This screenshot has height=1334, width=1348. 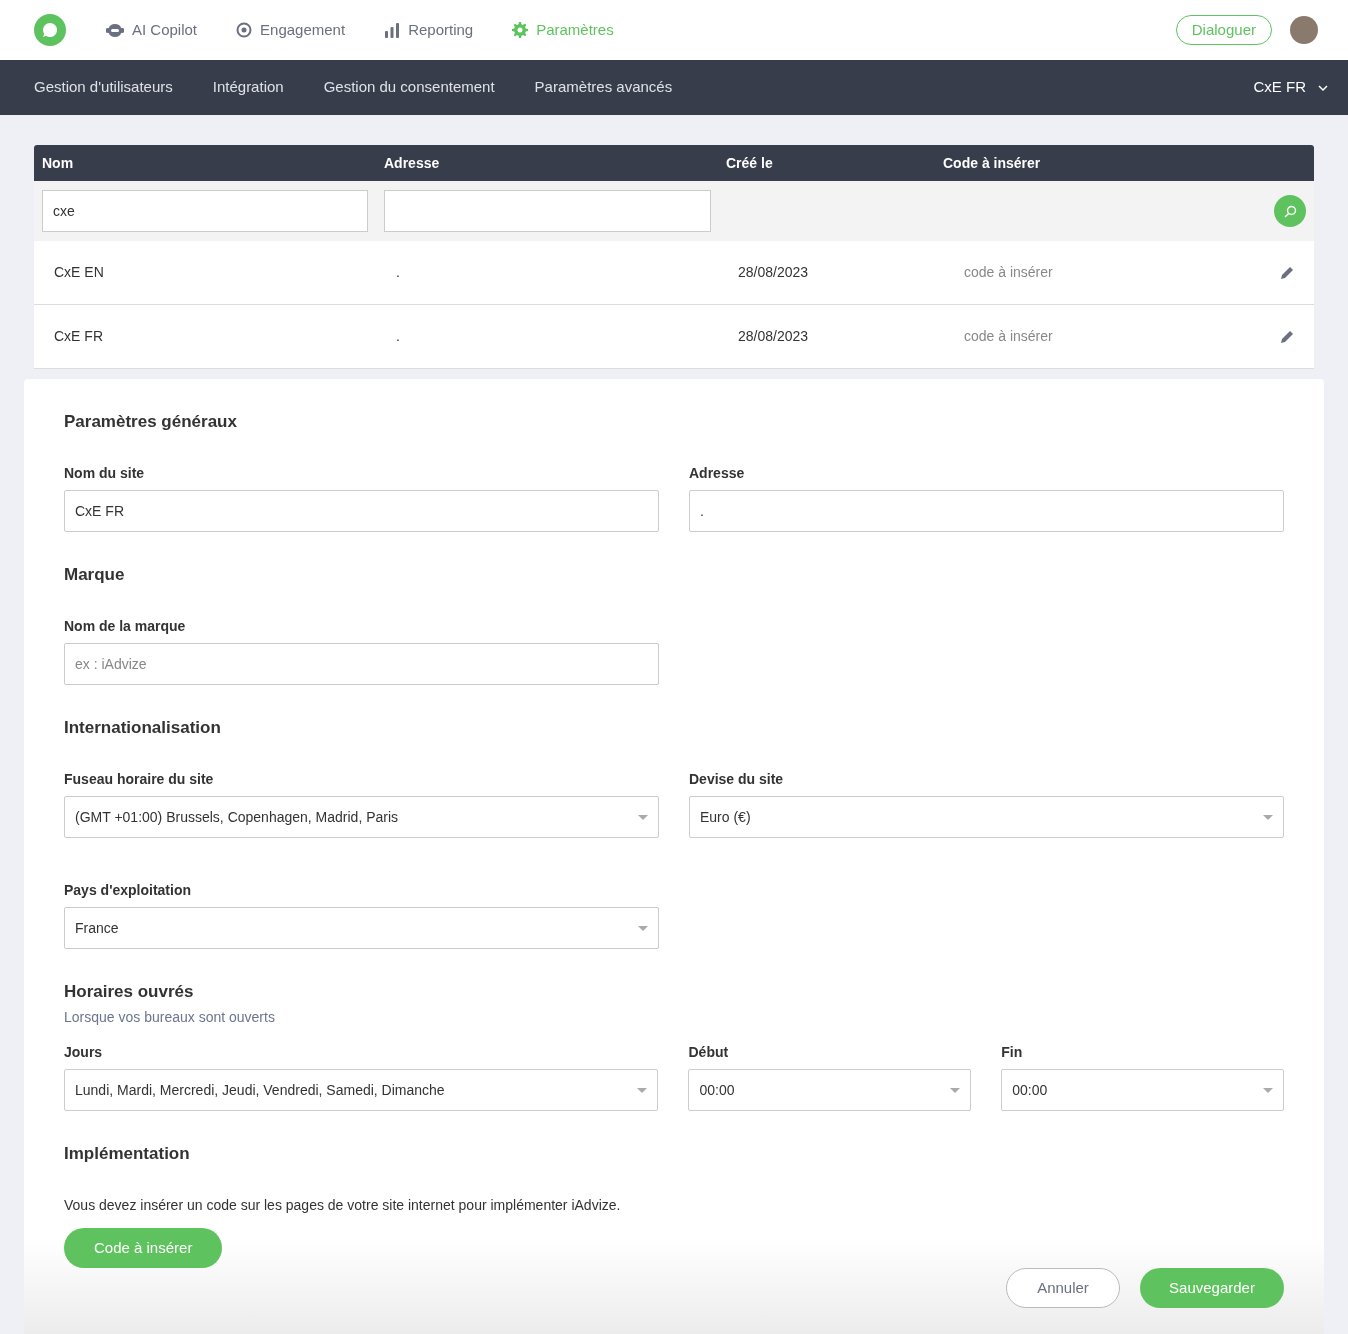 I want to click on implementation-text: Vous devez insérer un code sur les pages de votre site internet pour implémenter iAdvize., so click(x=343, y=1205).